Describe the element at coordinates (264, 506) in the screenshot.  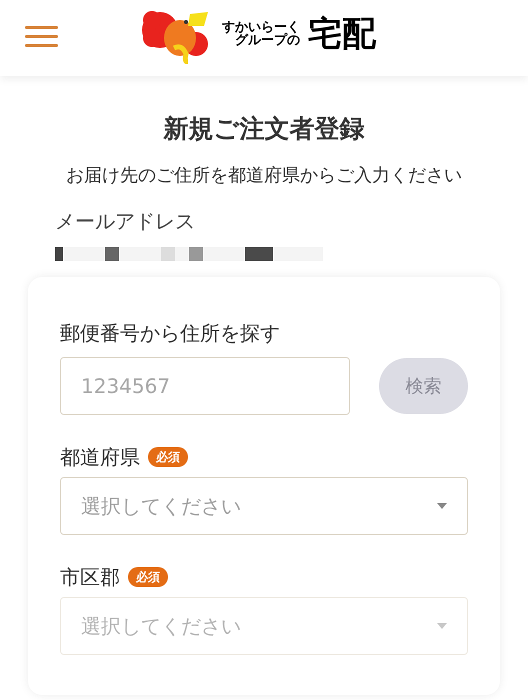
I see `prefecture-dropdown: 選択してください` at that location.